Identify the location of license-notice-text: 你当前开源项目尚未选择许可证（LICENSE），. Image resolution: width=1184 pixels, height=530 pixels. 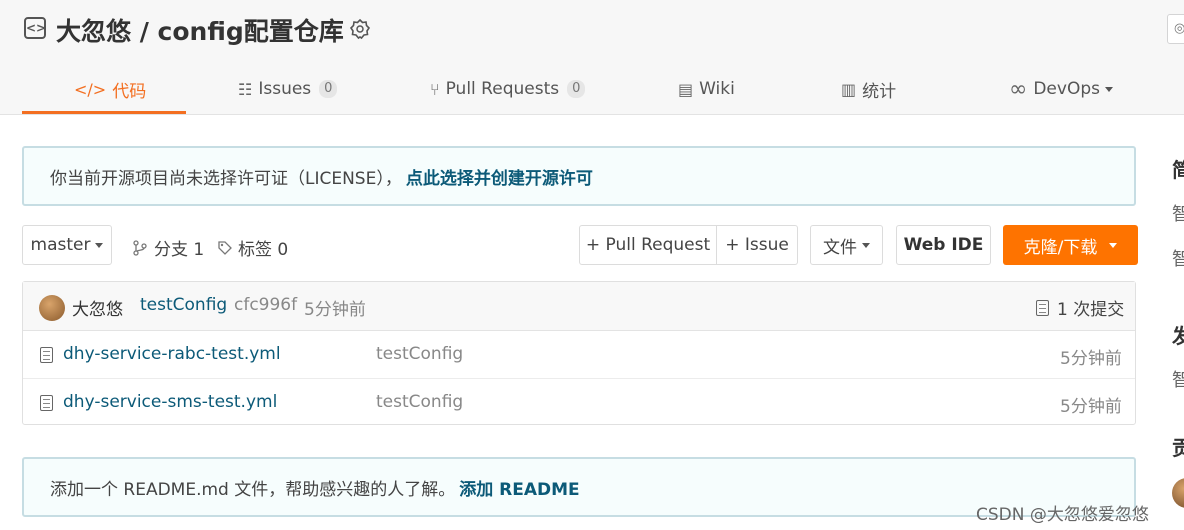
(226, 178).